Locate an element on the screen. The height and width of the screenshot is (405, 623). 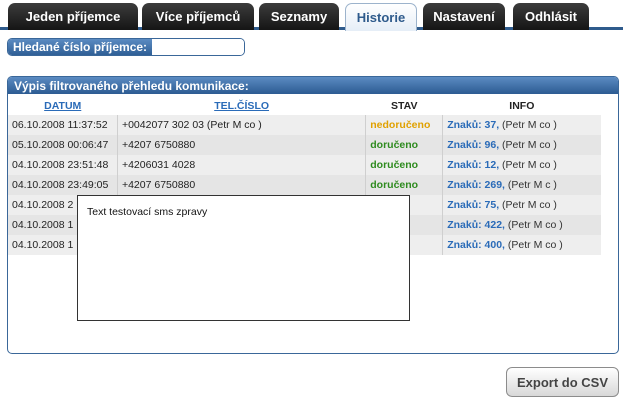
tab-lists: Seznamy is located at coordinates (299, 16).